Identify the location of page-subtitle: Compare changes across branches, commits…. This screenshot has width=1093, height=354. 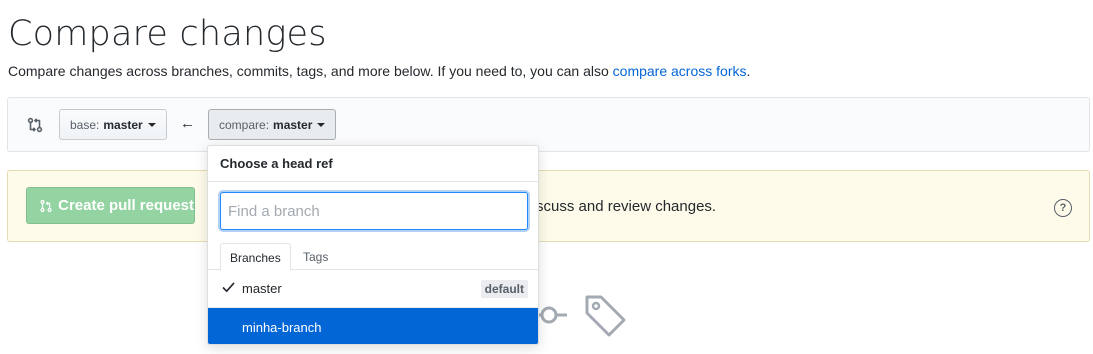
(379, 71).